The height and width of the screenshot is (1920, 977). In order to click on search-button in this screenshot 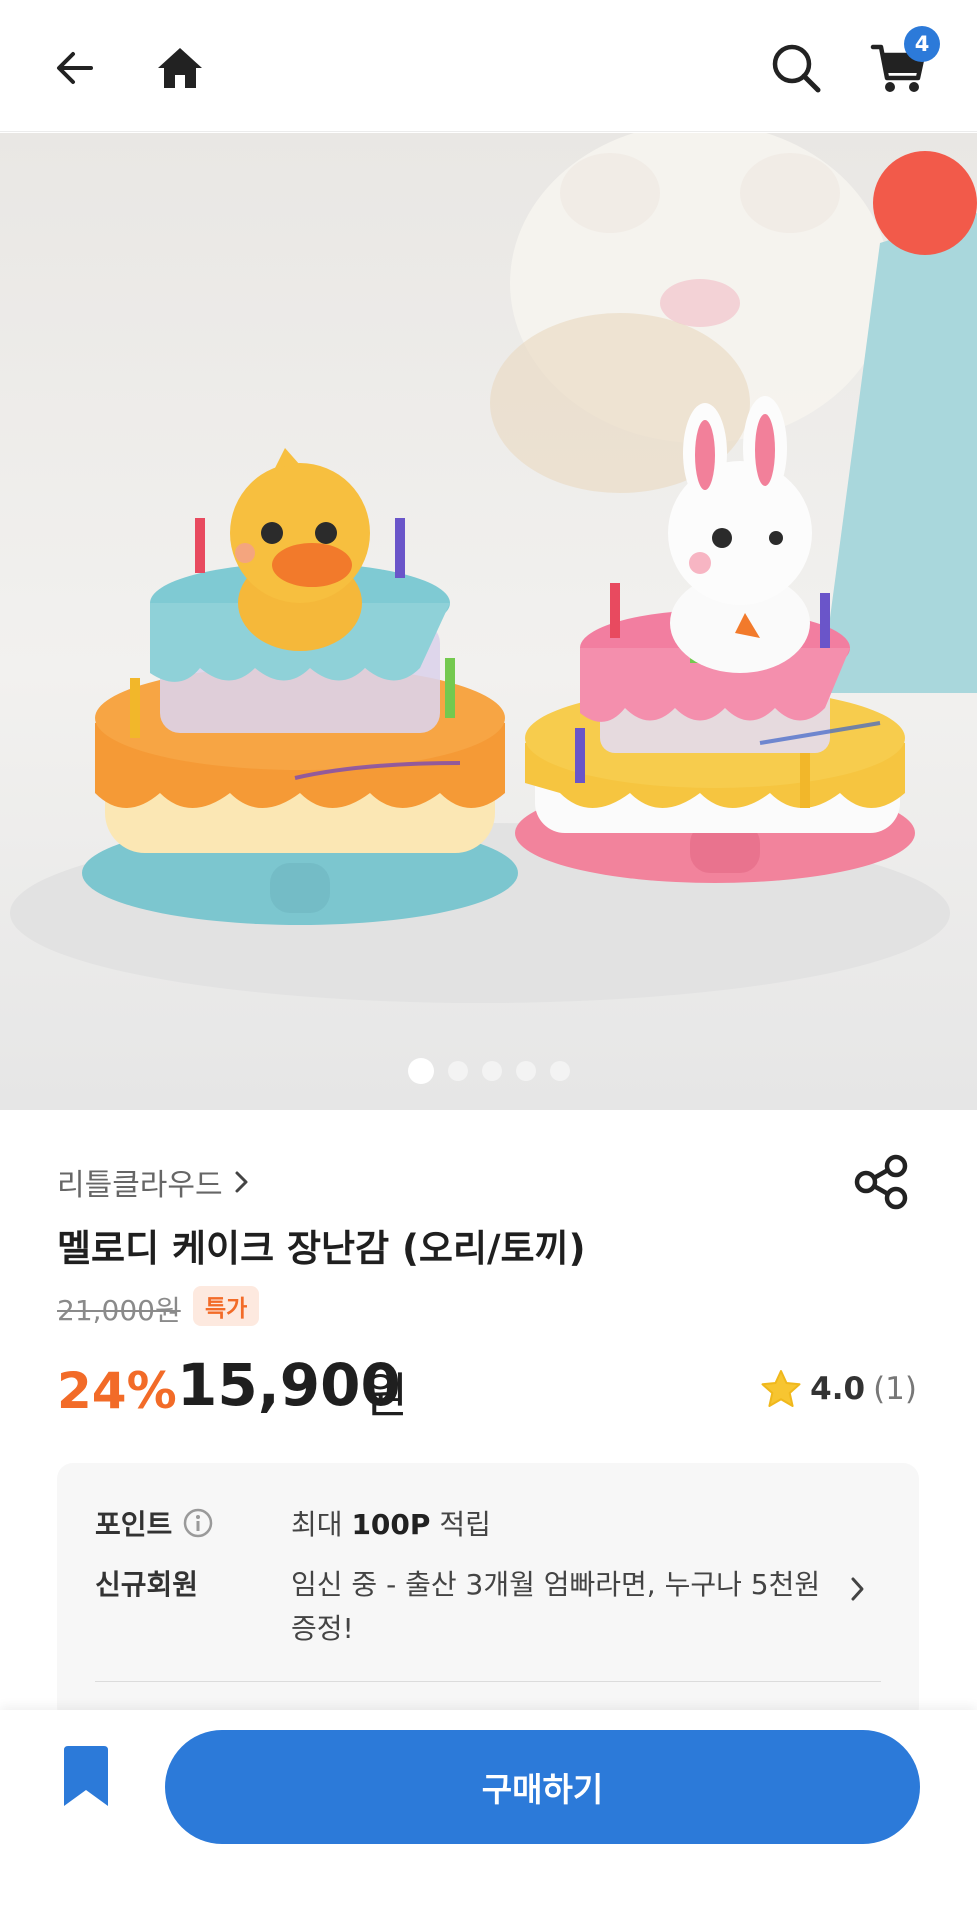, I will do `click(796, 68)`.